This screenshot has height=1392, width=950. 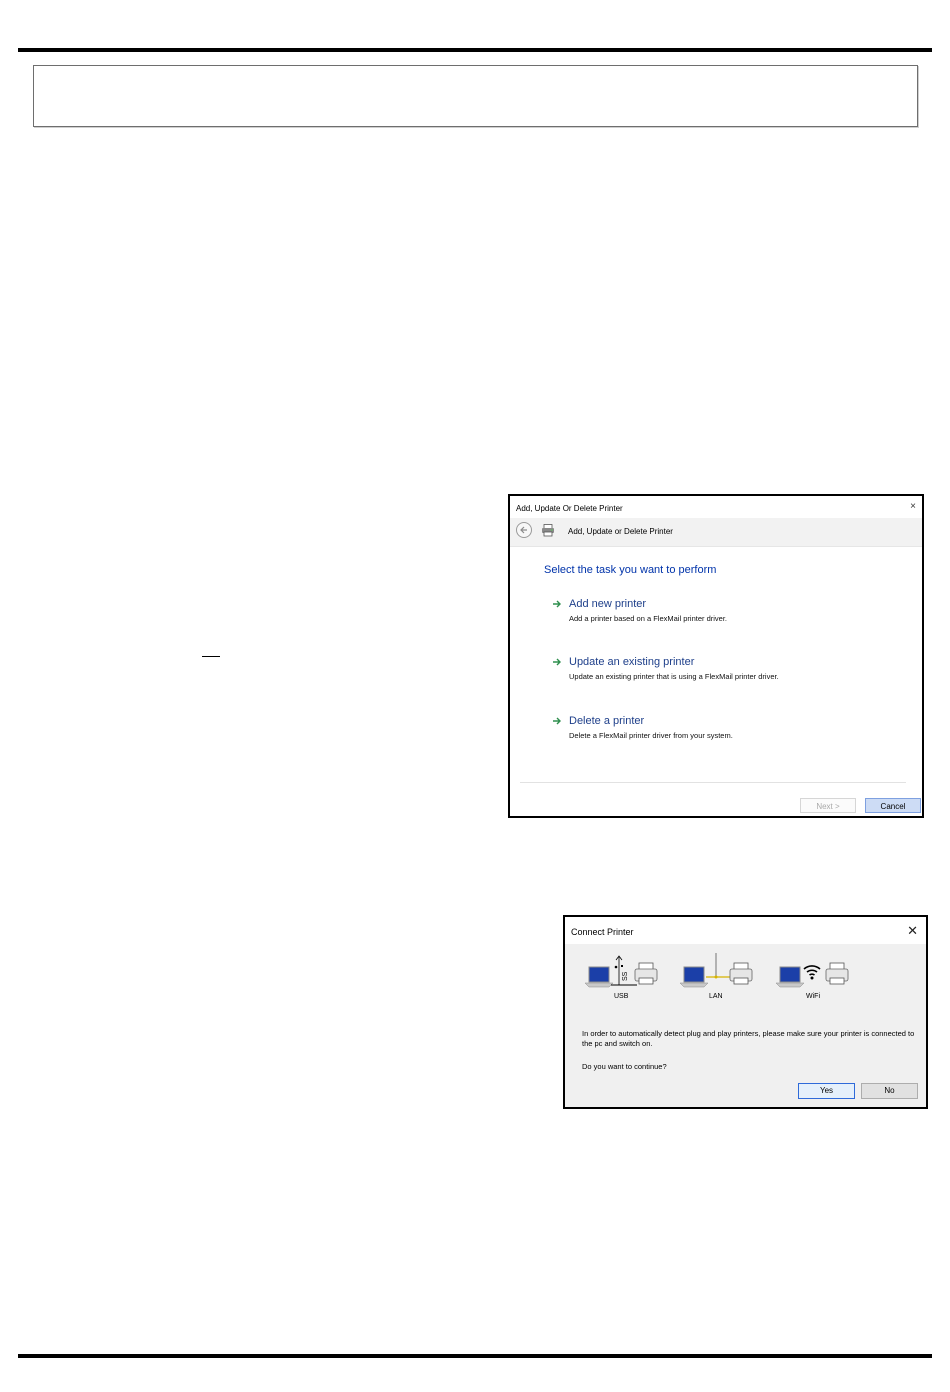 I want to click on svg-text: SS, so click(x=625, y=976).